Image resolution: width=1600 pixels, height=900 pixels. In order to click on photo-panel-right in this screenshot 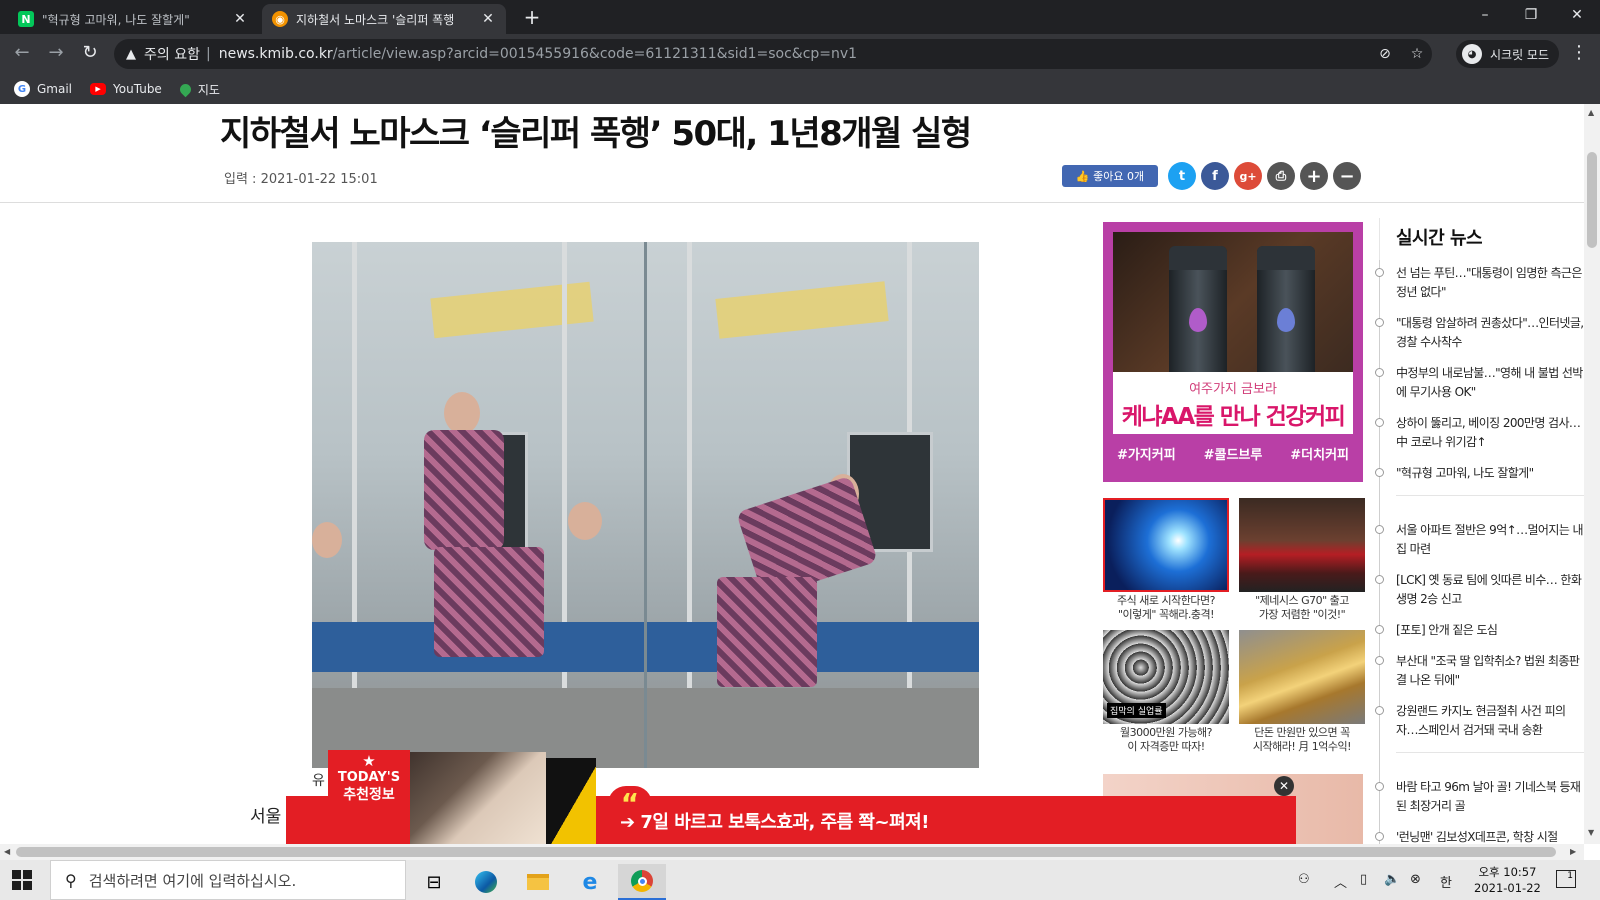, I will do `click(813, 505)`.